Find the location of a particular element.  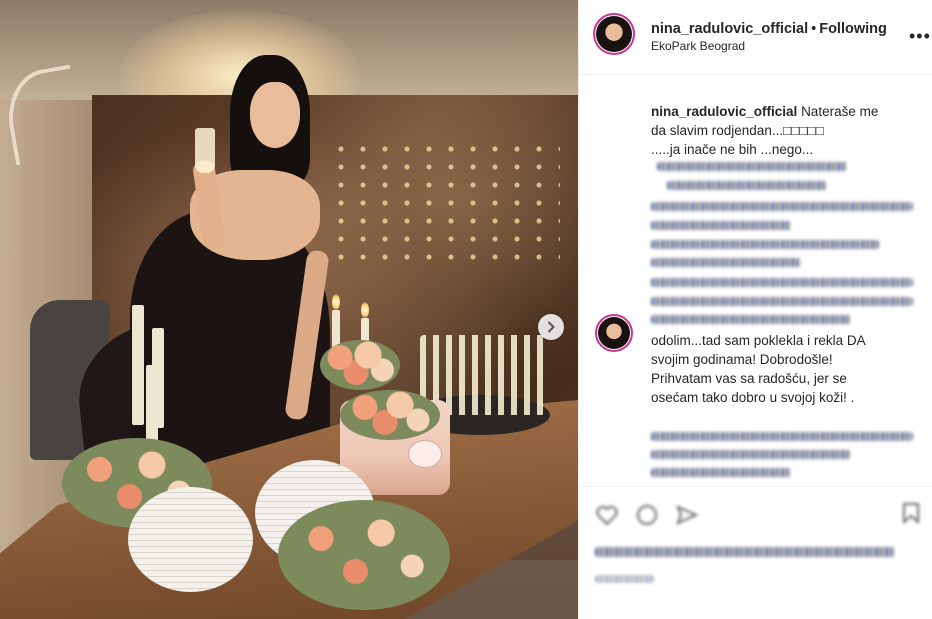

cake-roses is located at coordinates (390, 415).